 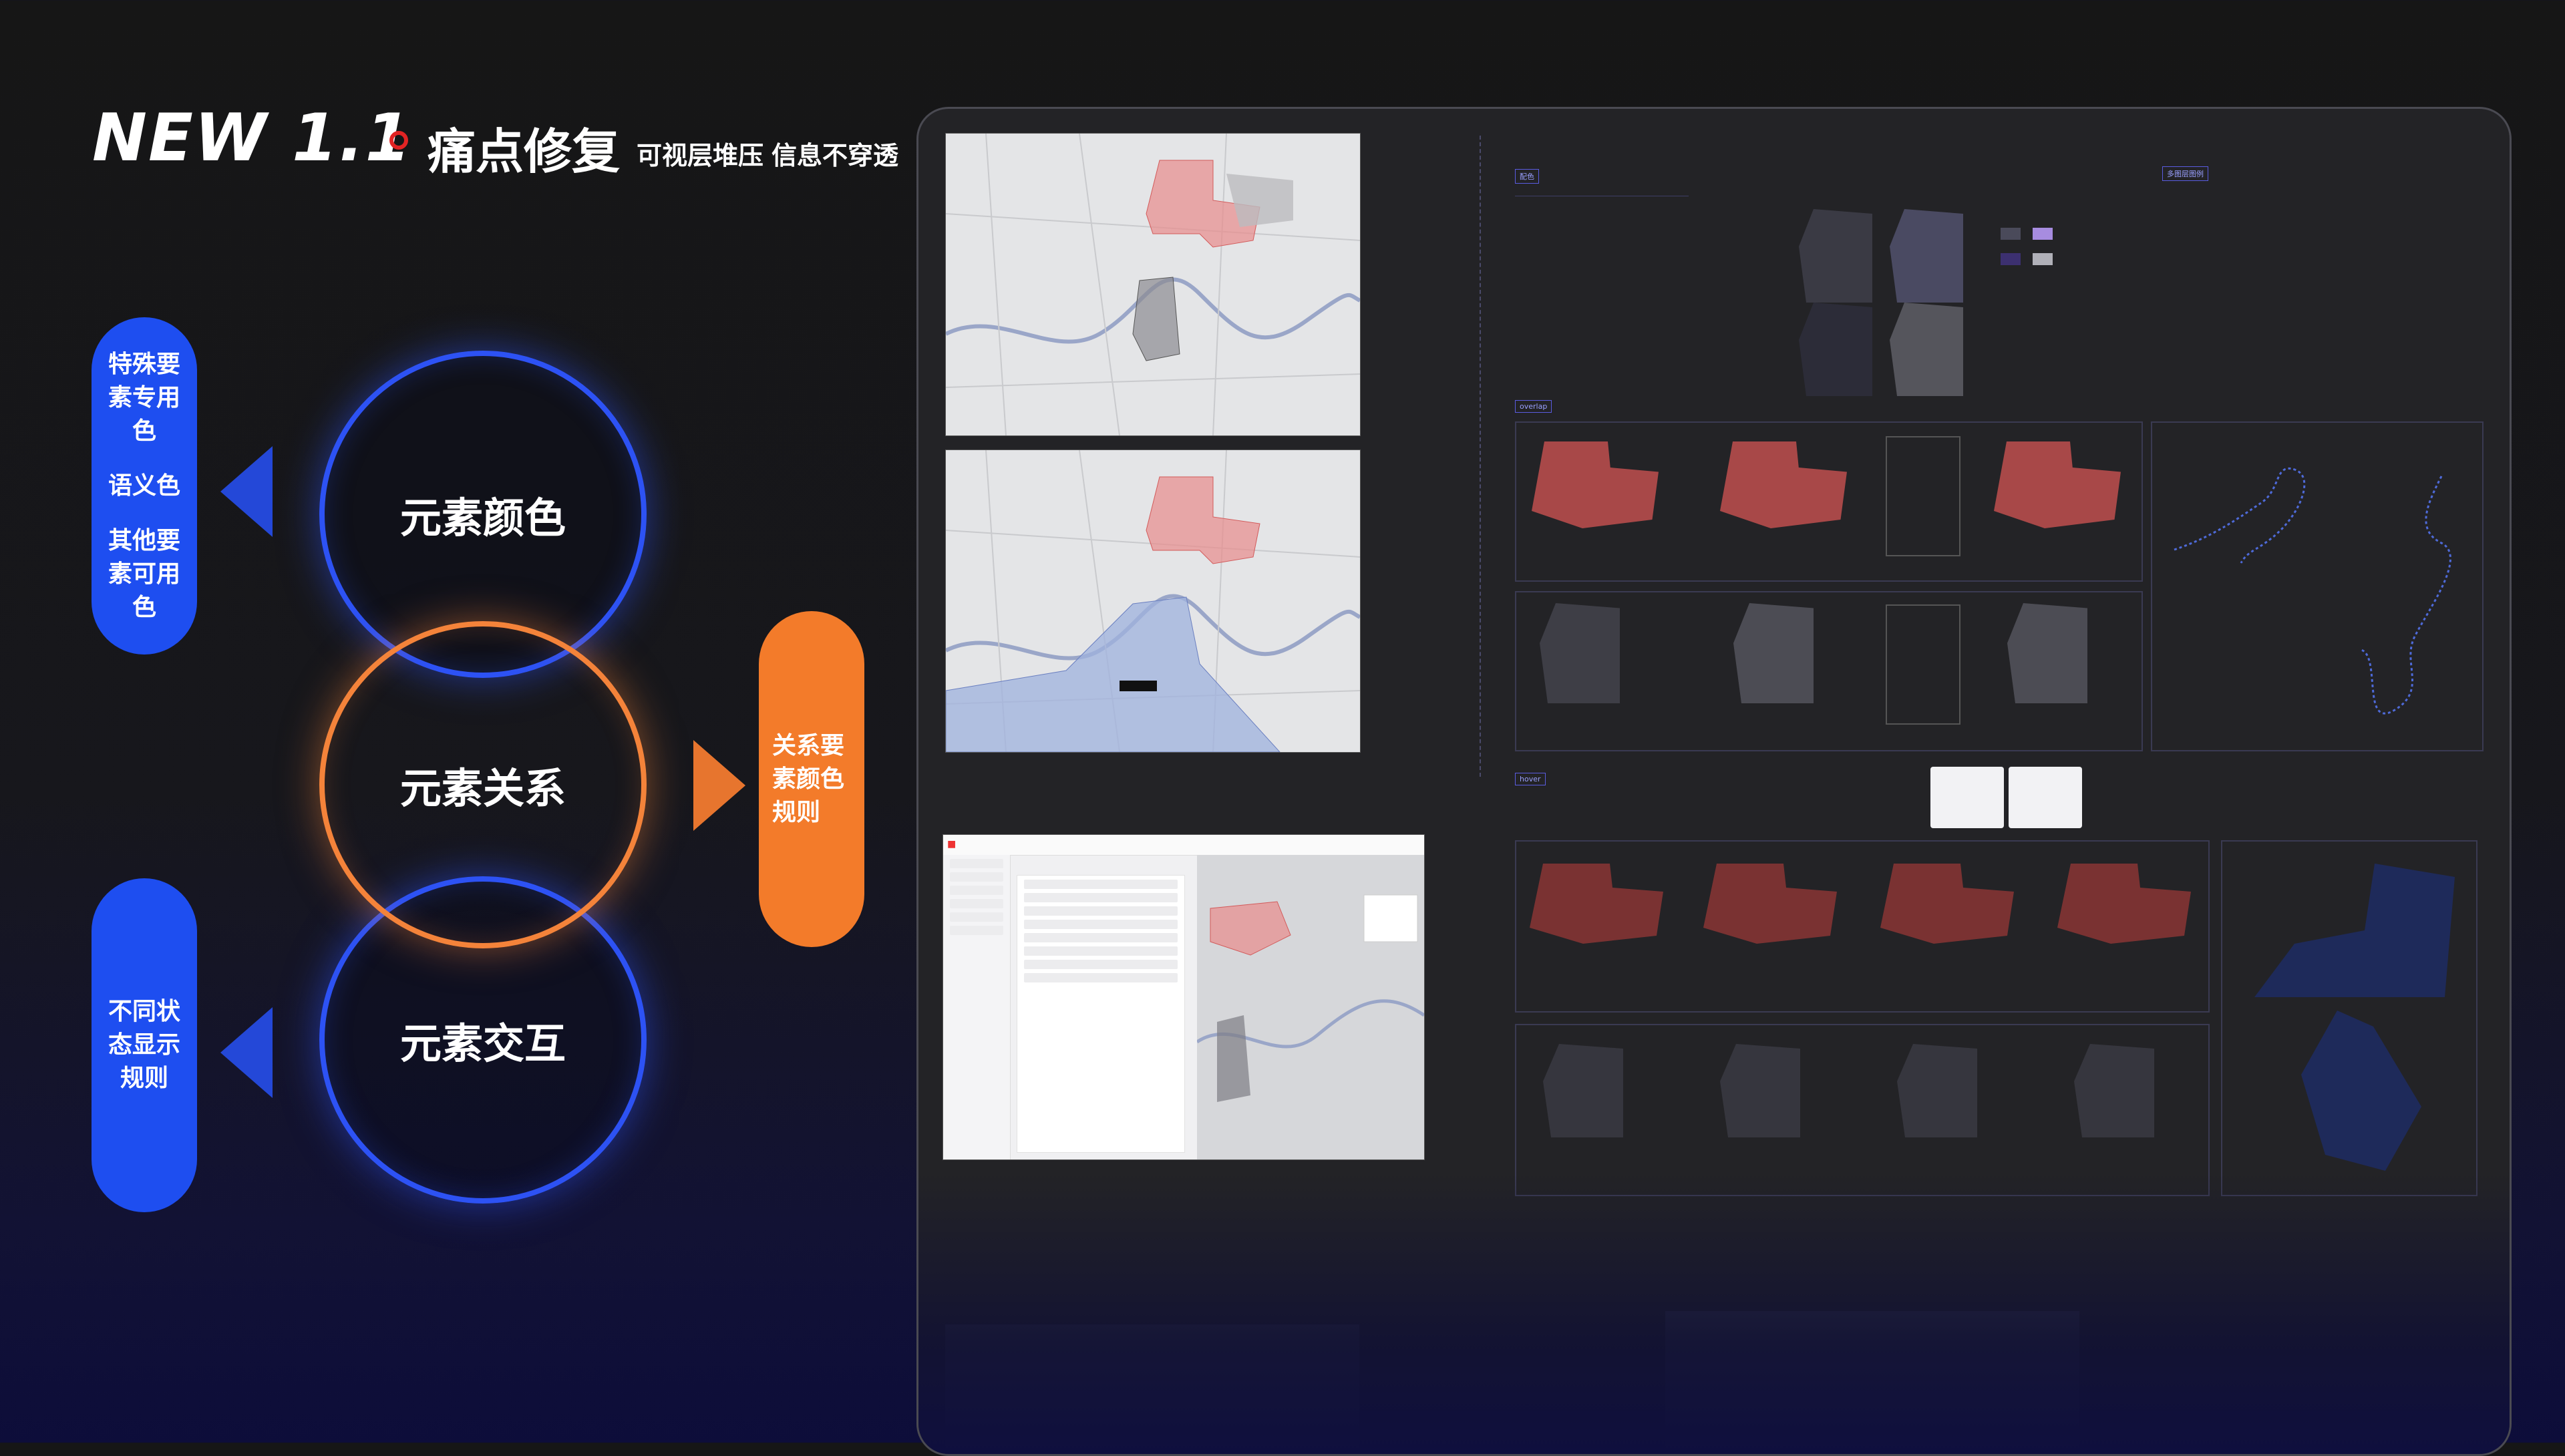 What do you see at coordinates (1533, 406) in the screenshot?
I see `section-tag-overlap: overlap` at bounding box center [1533, 406].